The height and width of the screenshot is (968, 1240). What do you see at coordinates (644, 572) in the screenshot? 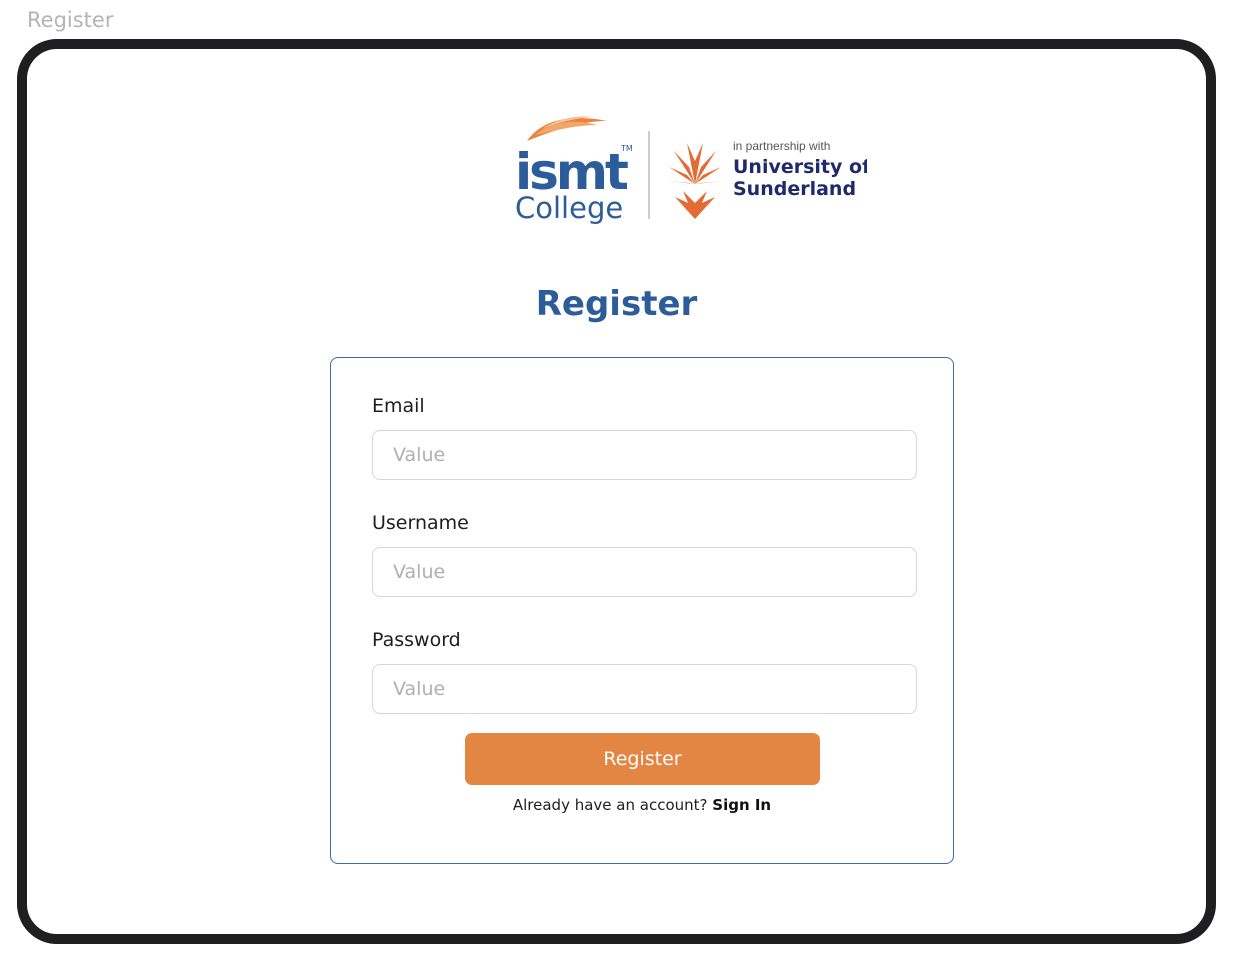
I see `username-field` at bounding box center [644, 572].